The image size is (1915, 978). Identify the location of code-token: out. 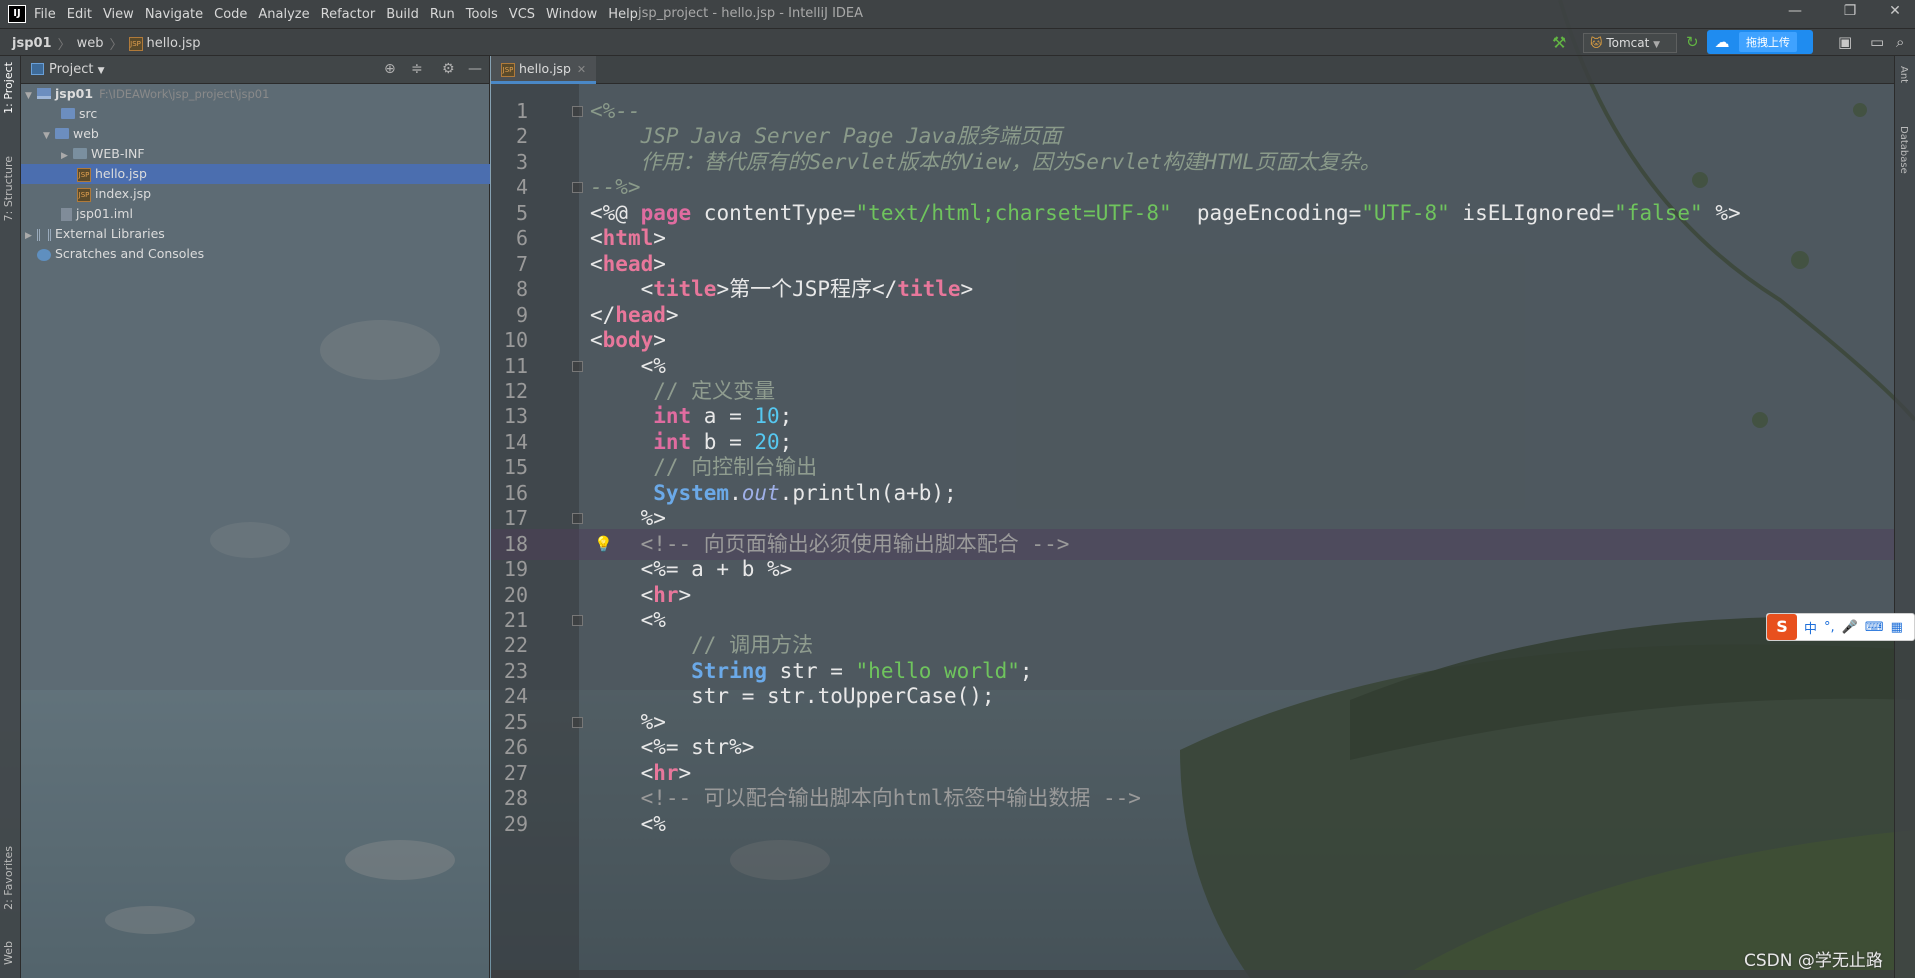
(760, 492).